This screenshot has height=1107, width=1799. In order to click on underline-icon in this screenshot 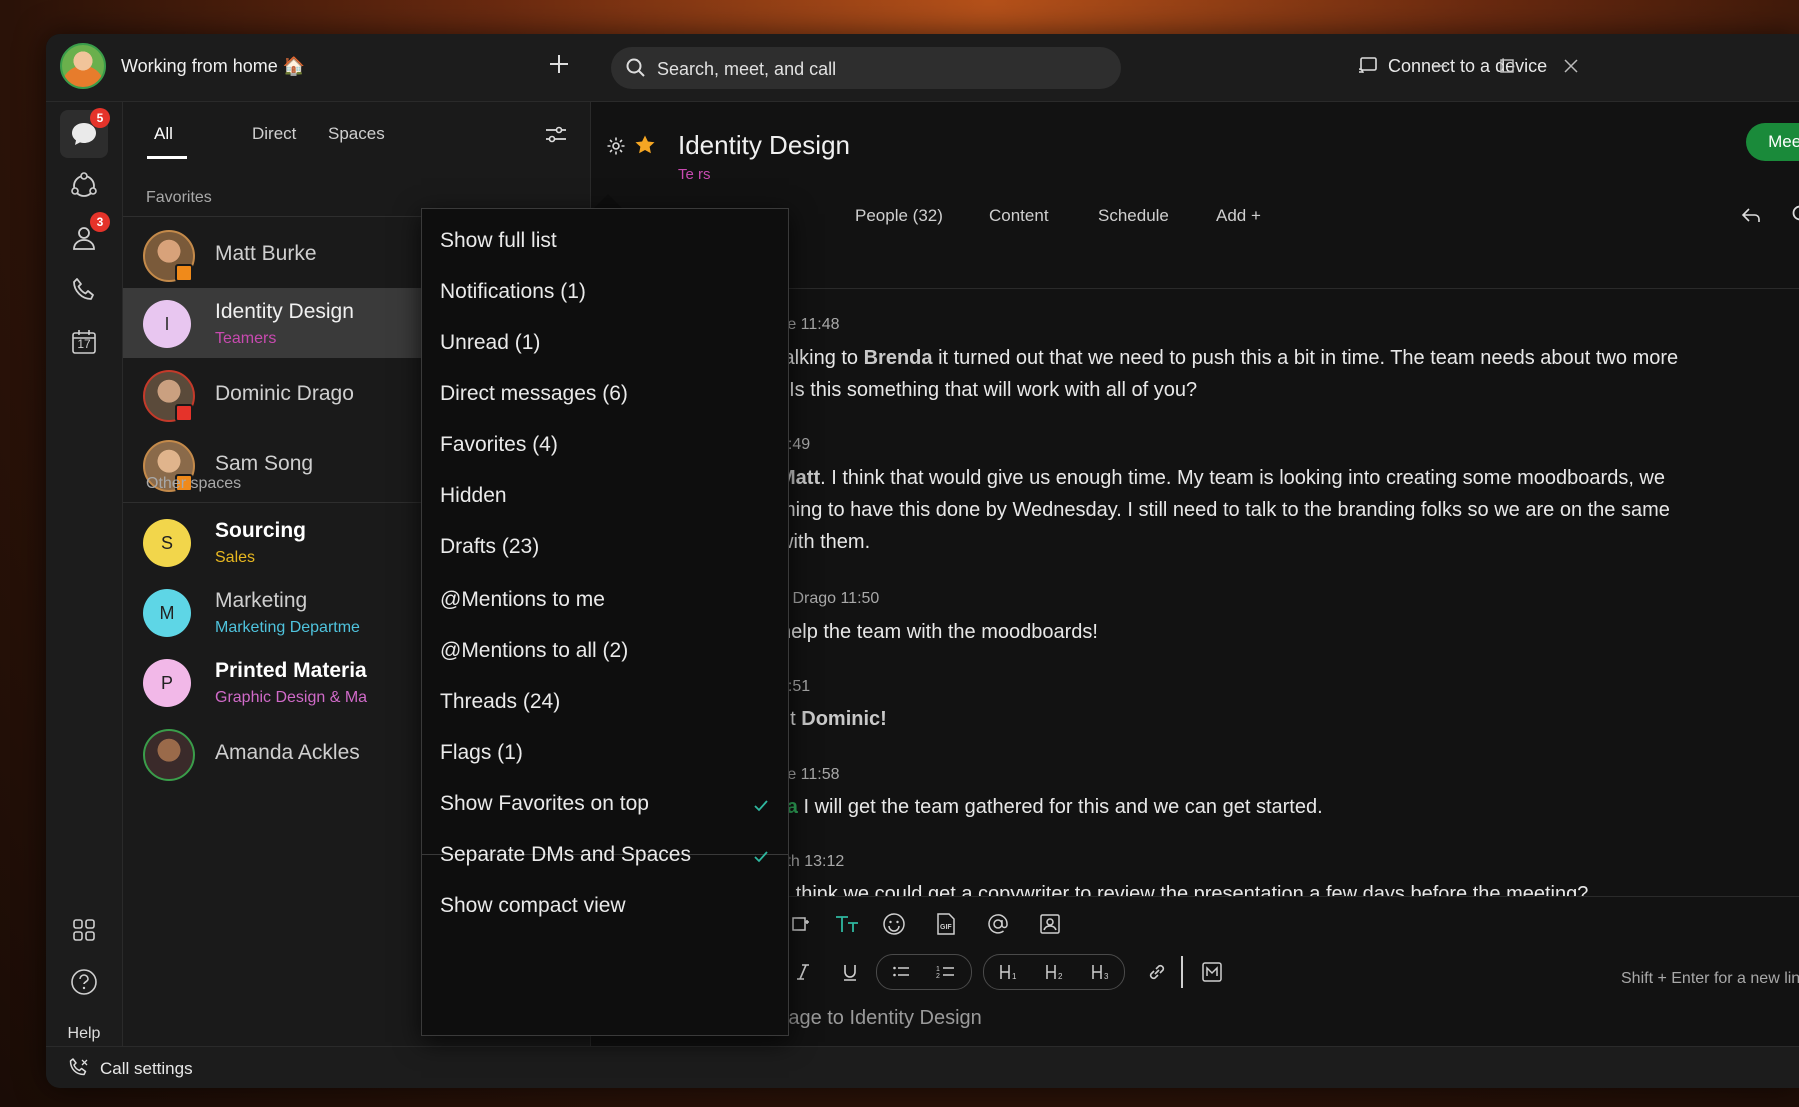, I will do `click(850, 973)`.